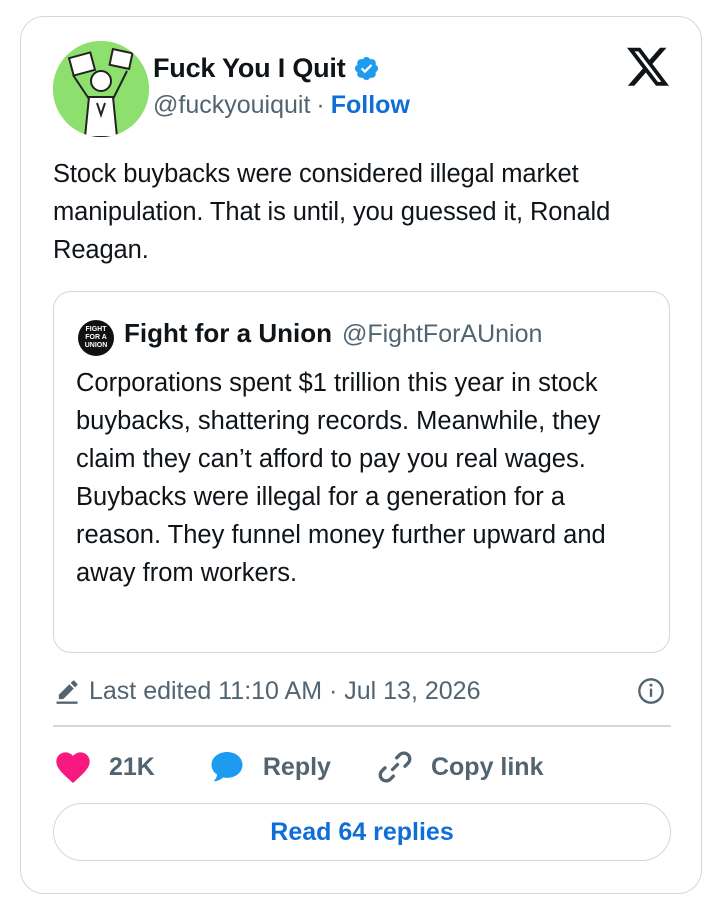 This screenshot has height=910, width=724. I want to click on pencil-icon, so click(67, 692).